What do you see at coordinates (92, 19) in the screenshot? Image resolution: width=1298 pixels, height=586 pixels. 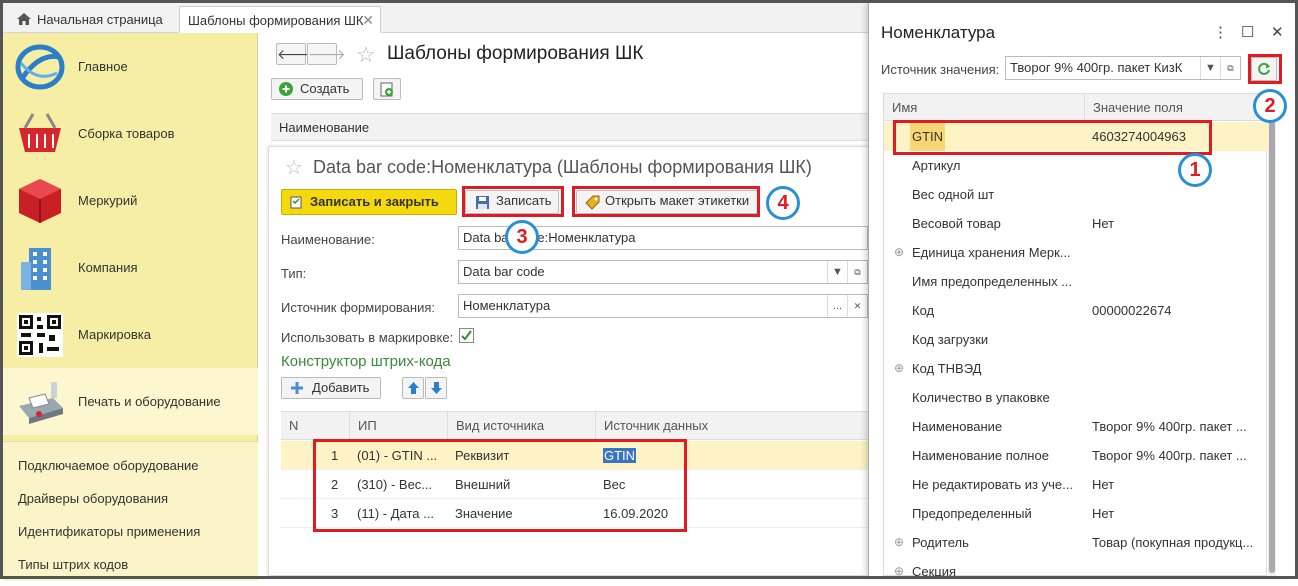 I see `tab-home: Начальная страница` at bounding box center [92, 19].